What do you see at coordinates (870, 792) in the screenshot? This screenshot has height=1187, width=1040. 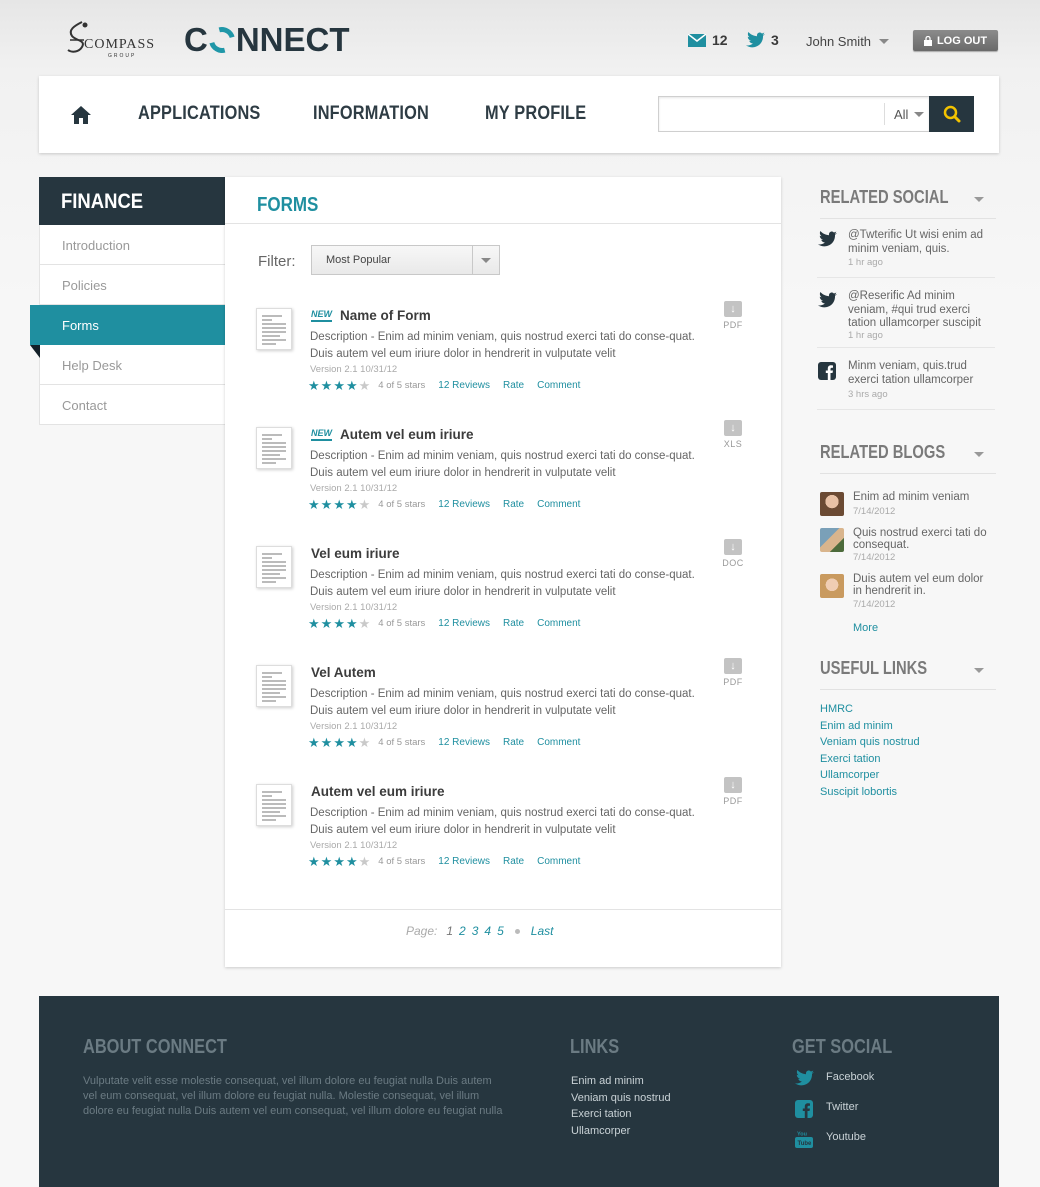 I see `useful-link: Suscipit lobortis` at bounding box center [870, 792].